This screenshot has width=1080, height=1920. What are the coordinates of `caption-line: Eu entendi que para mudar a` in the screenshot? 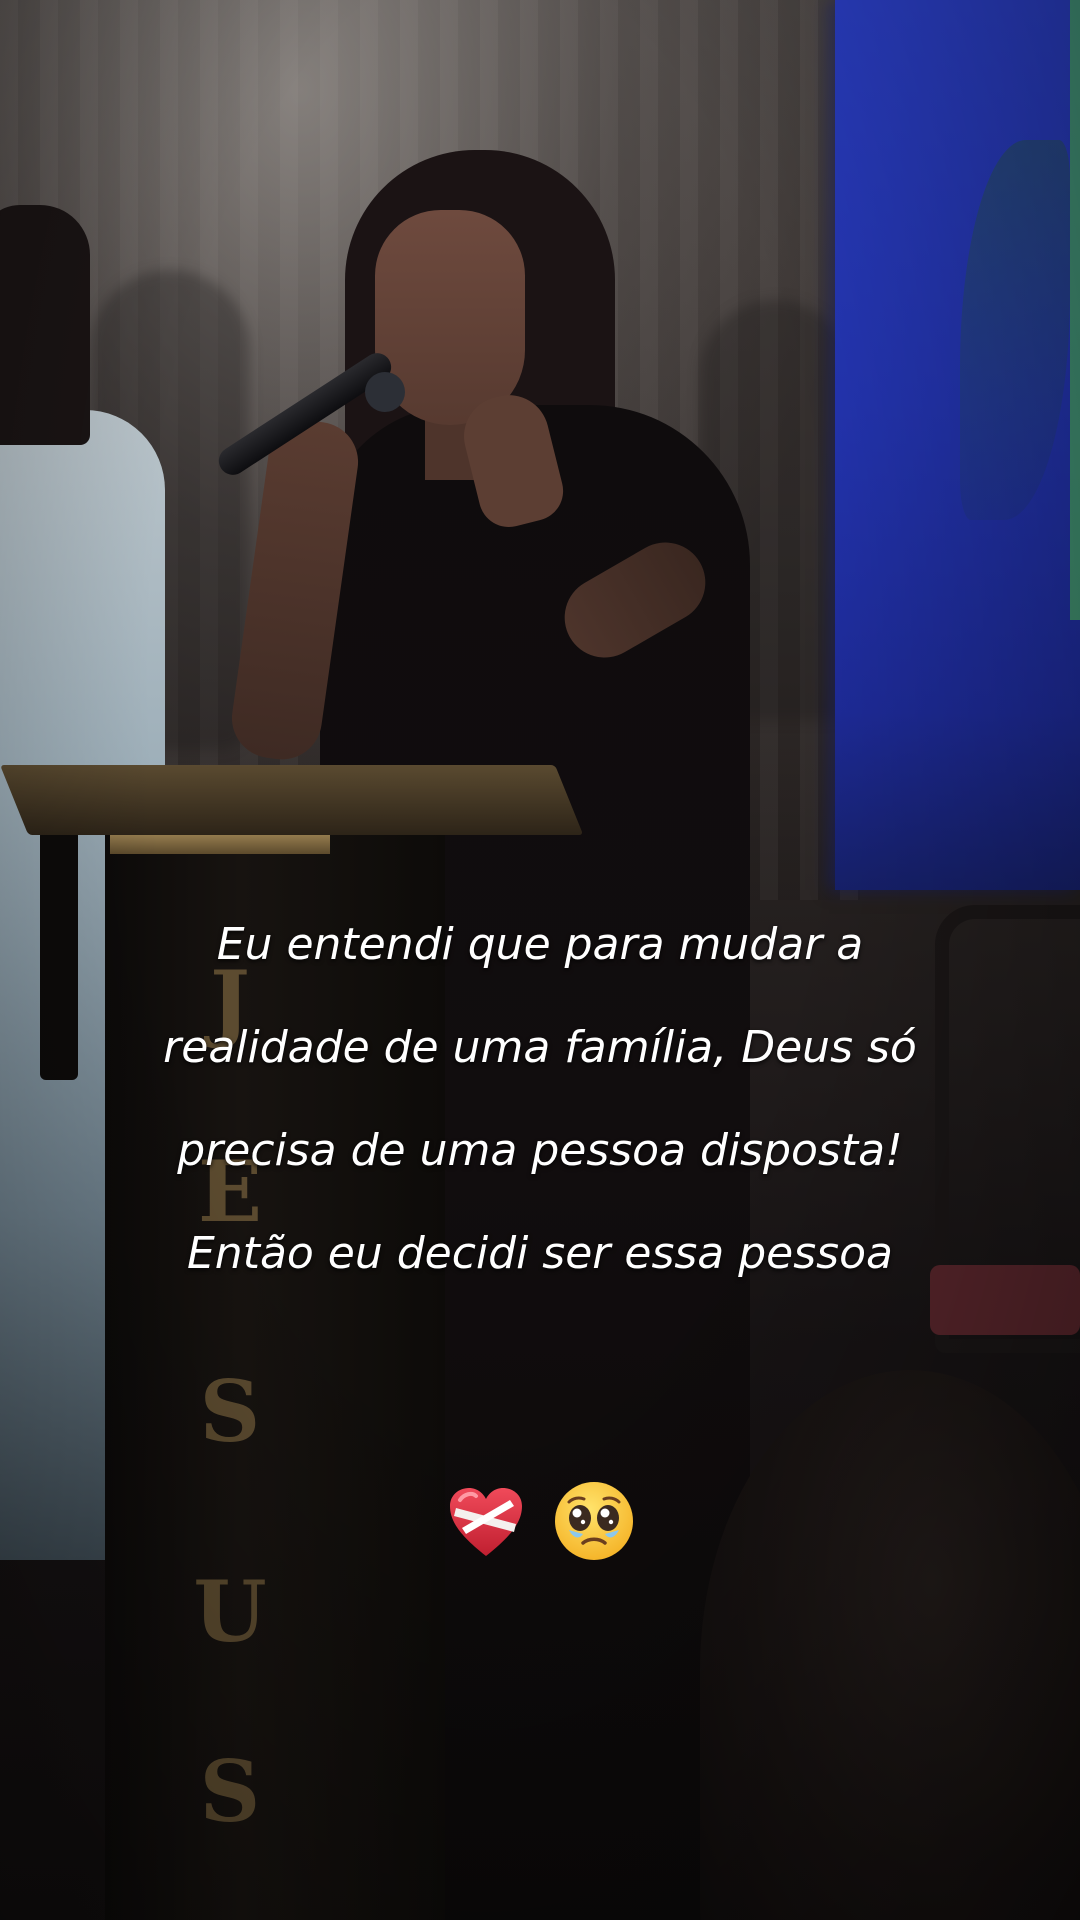 It's located at (540, 944).